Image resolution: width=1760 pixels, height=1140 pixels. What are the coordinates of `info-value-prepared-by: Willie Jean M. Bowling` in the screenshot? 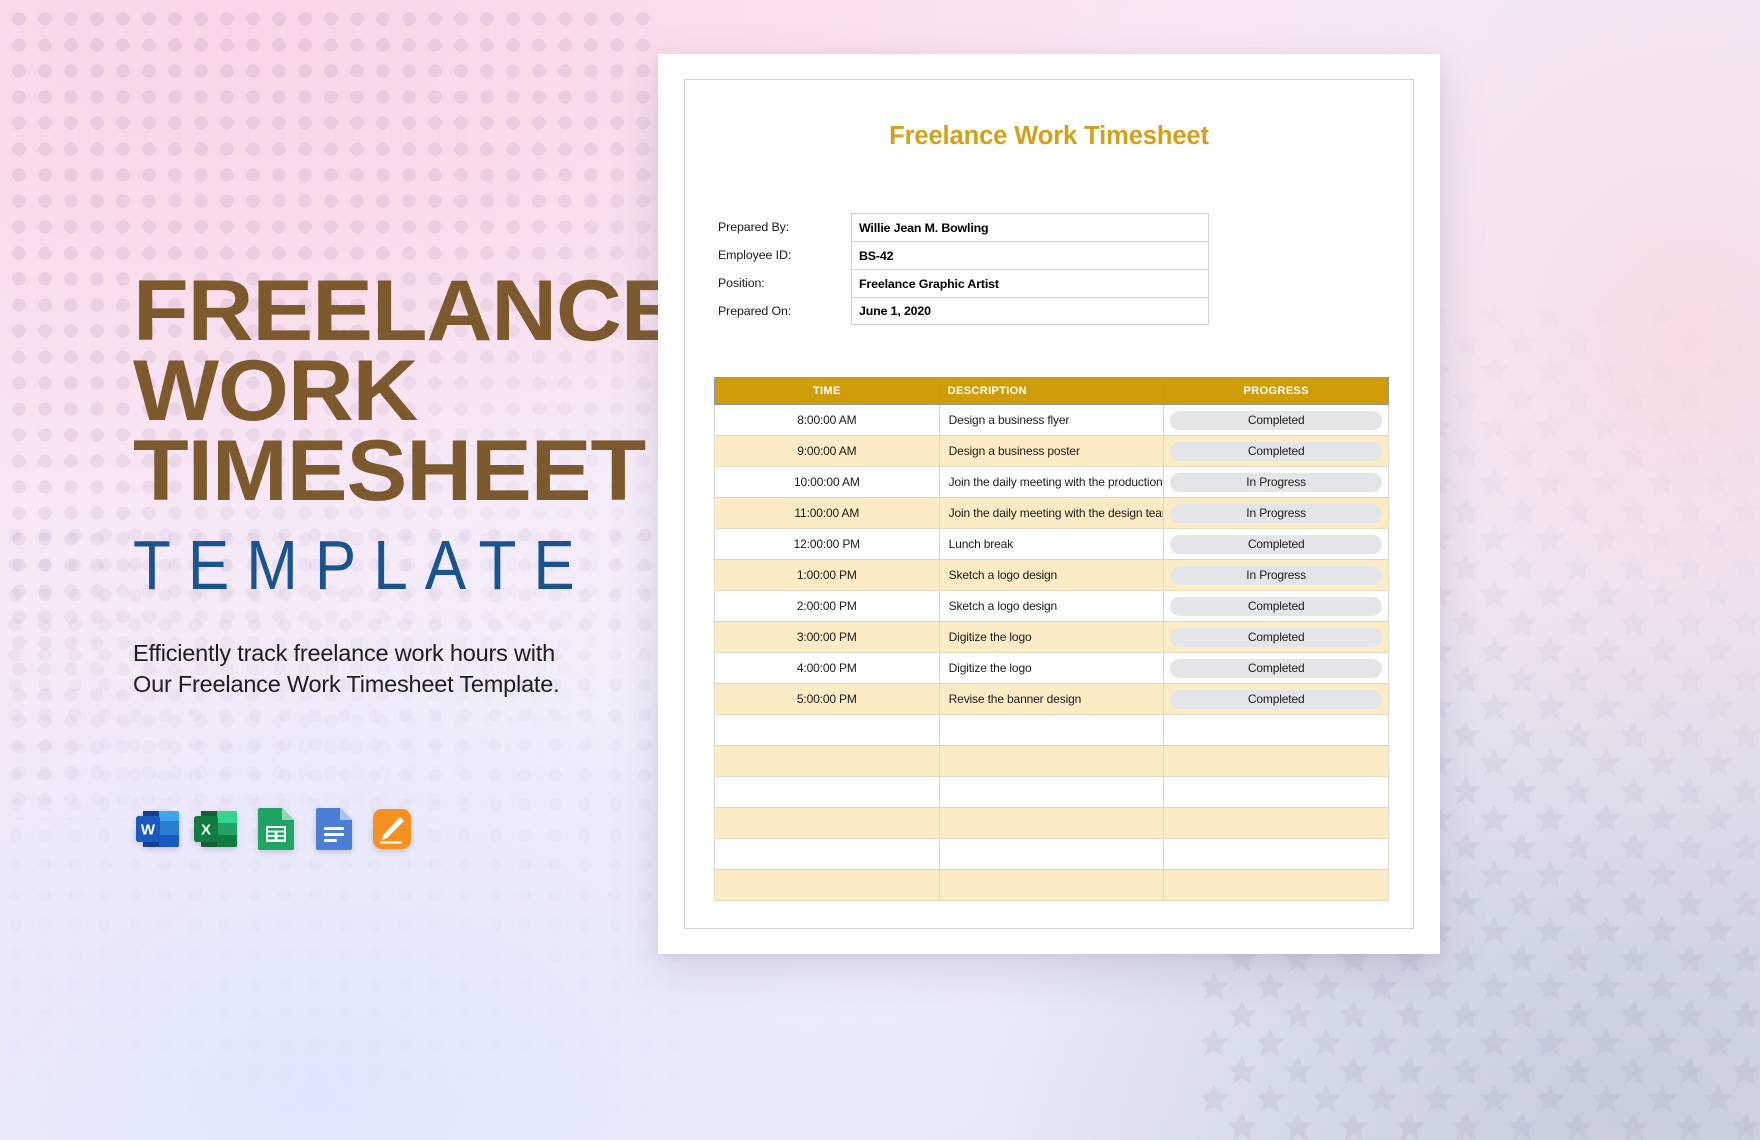 It's located at (1030, 227).